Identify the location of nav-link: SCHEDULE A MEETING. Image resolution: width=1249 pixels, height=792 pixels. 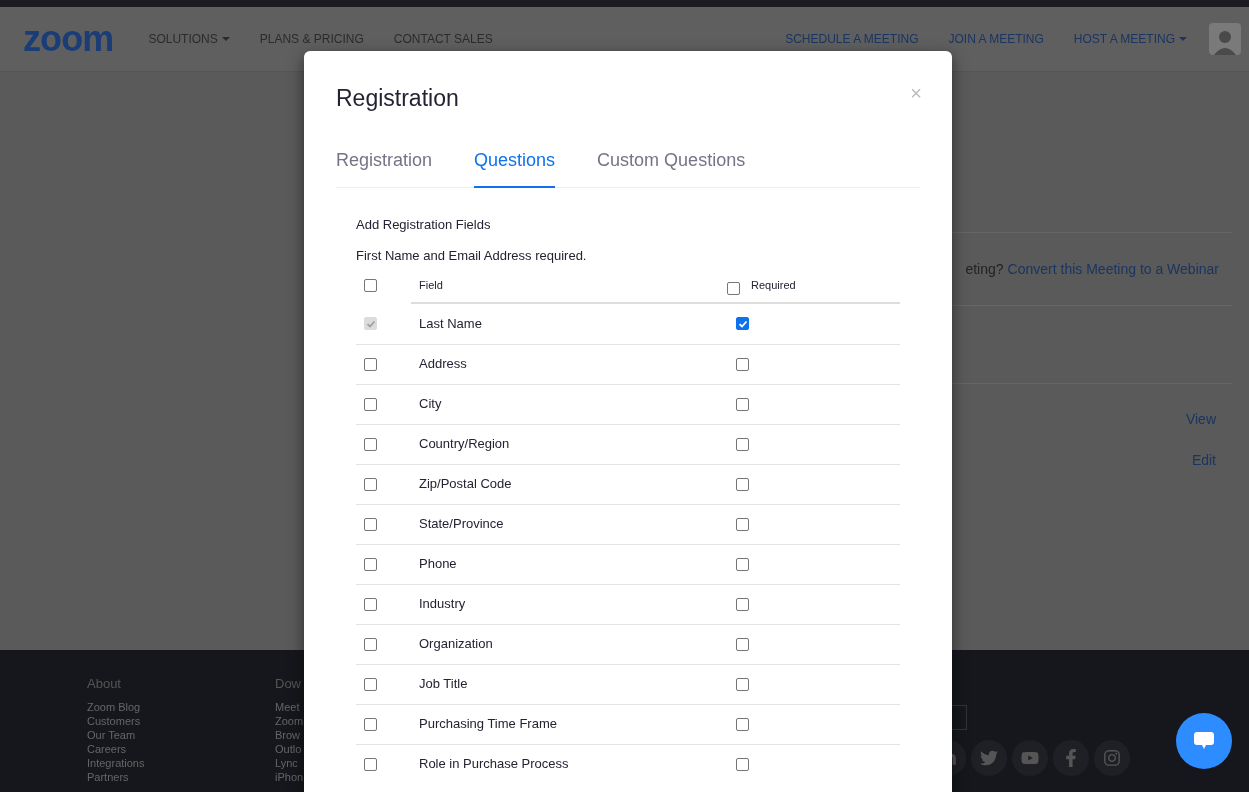
(852, 39).